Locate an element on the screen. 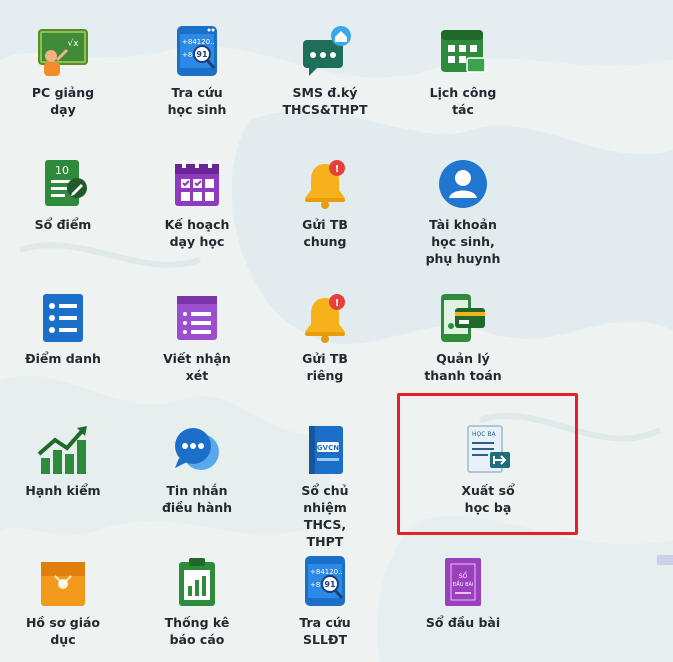  tile-label: Gửi TB riêng is located at coordinates (325, 367).